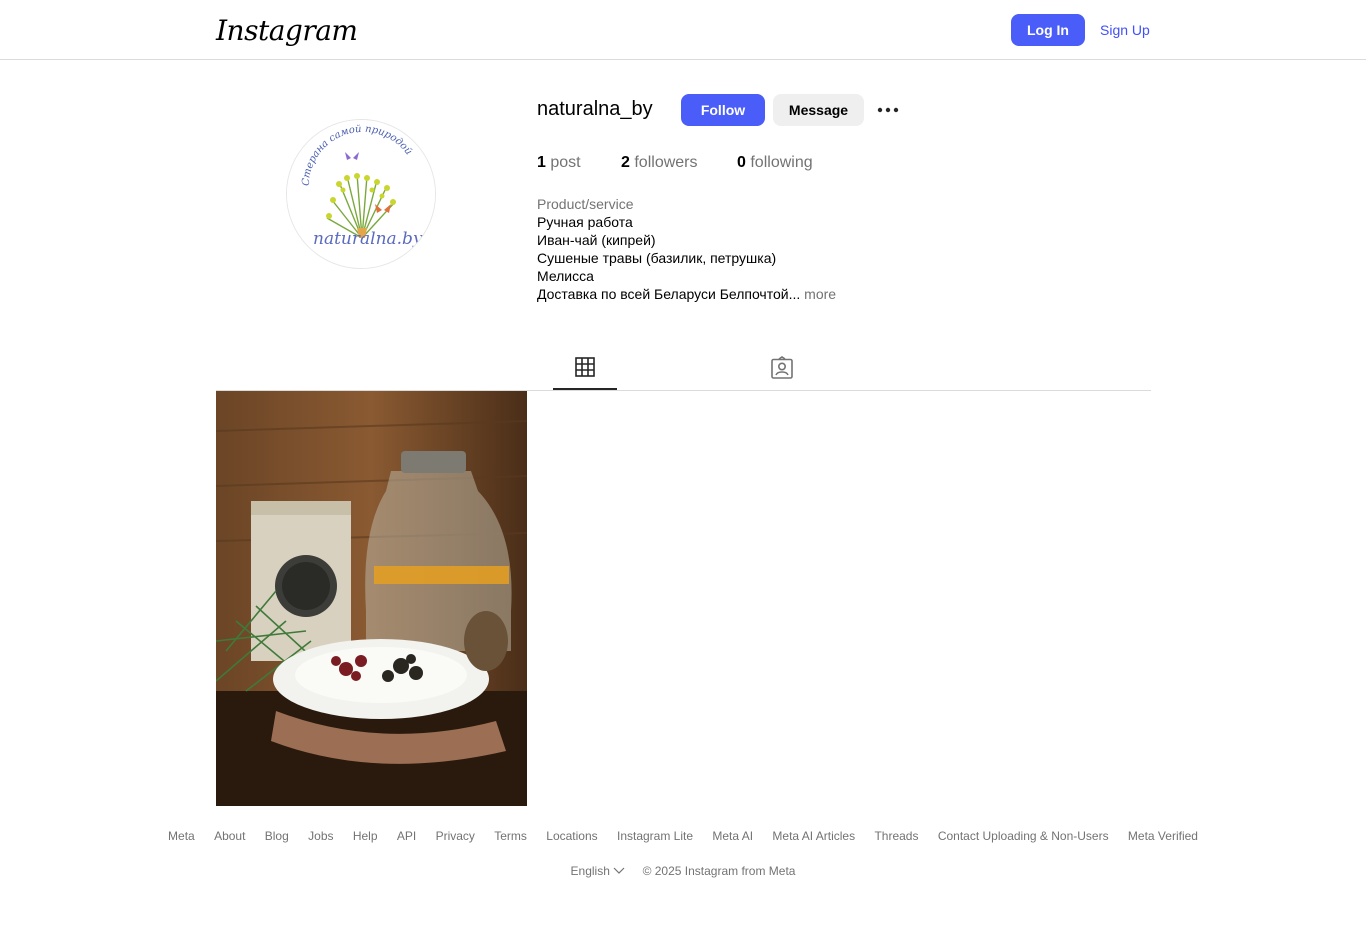  Describe the element at coordinates (181, 836) in the screenshot. I see `footer-link: Meta` at that location.